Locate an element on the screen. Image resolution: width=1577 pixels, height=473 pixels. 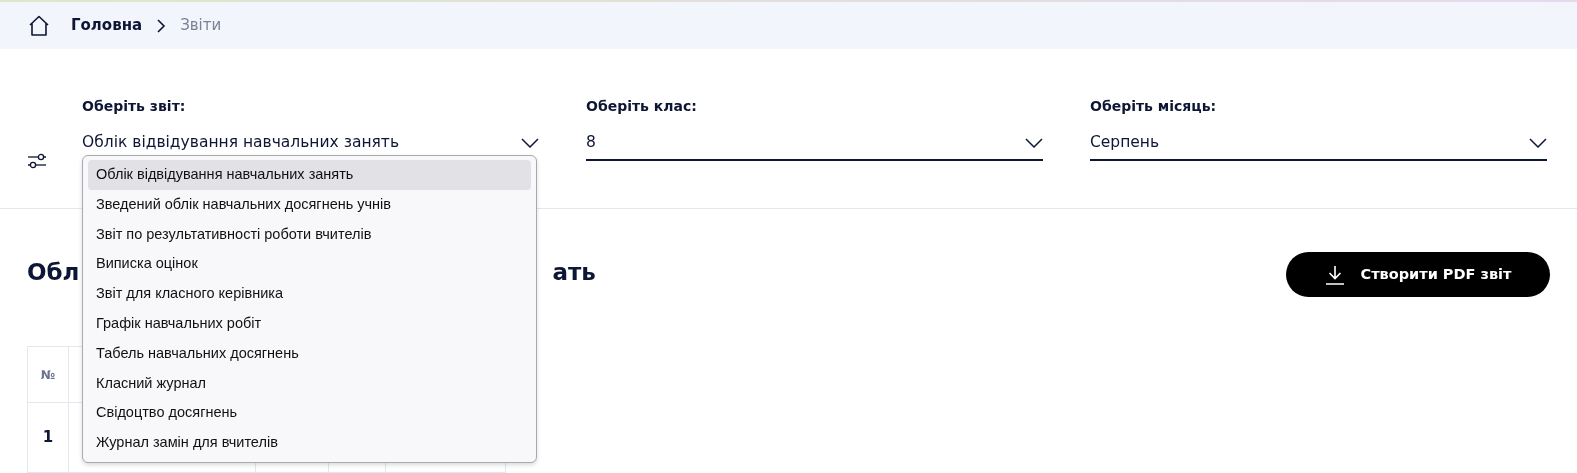
filter-icon is located at coordinates (37, 161).